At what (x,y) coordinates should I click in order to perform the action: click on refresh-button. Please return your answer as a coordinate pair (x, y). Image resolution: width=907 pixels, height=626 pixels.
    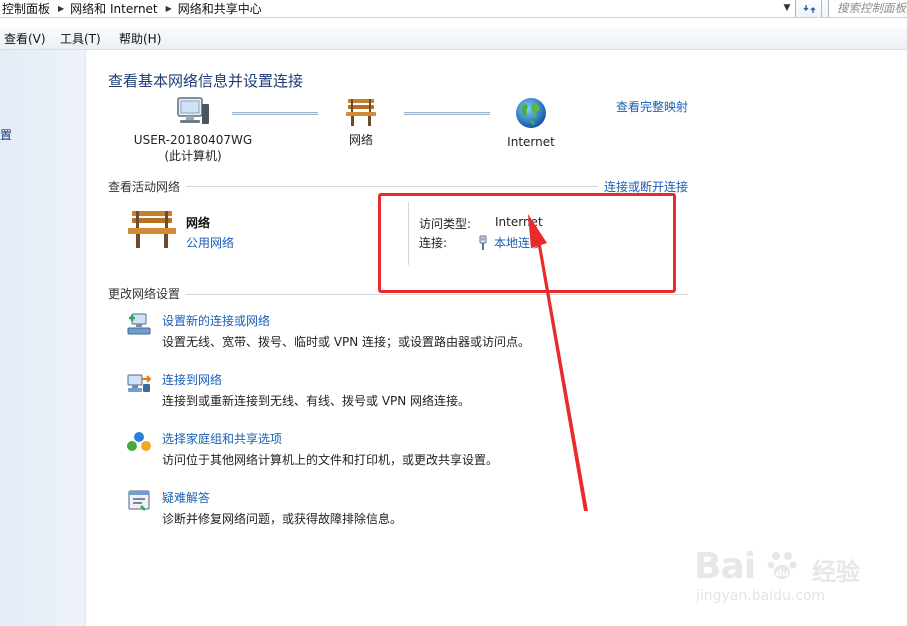
    Looking at the image, I should click on (810, 8).